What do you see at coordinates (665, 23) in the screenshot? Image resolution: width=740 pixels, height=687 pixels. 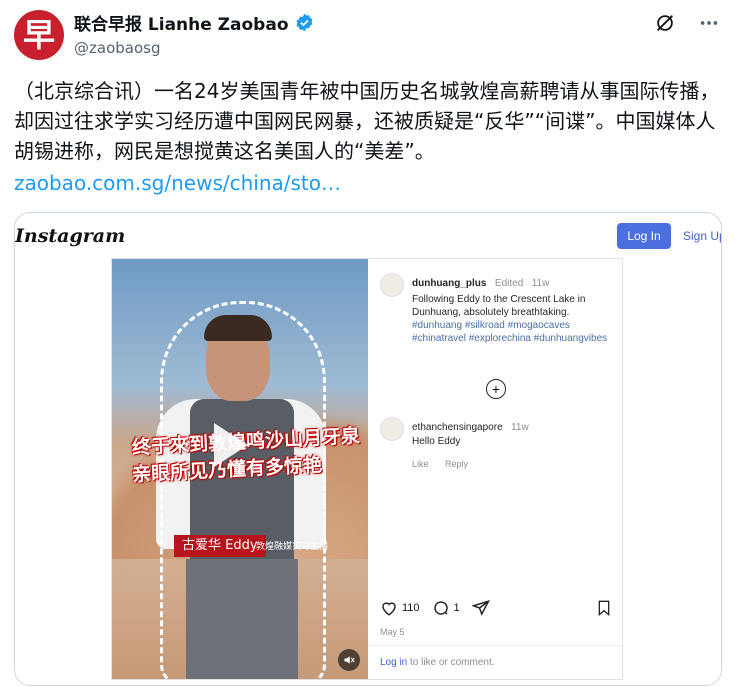 I see `grok-icon` at bounding box center [665, 23].